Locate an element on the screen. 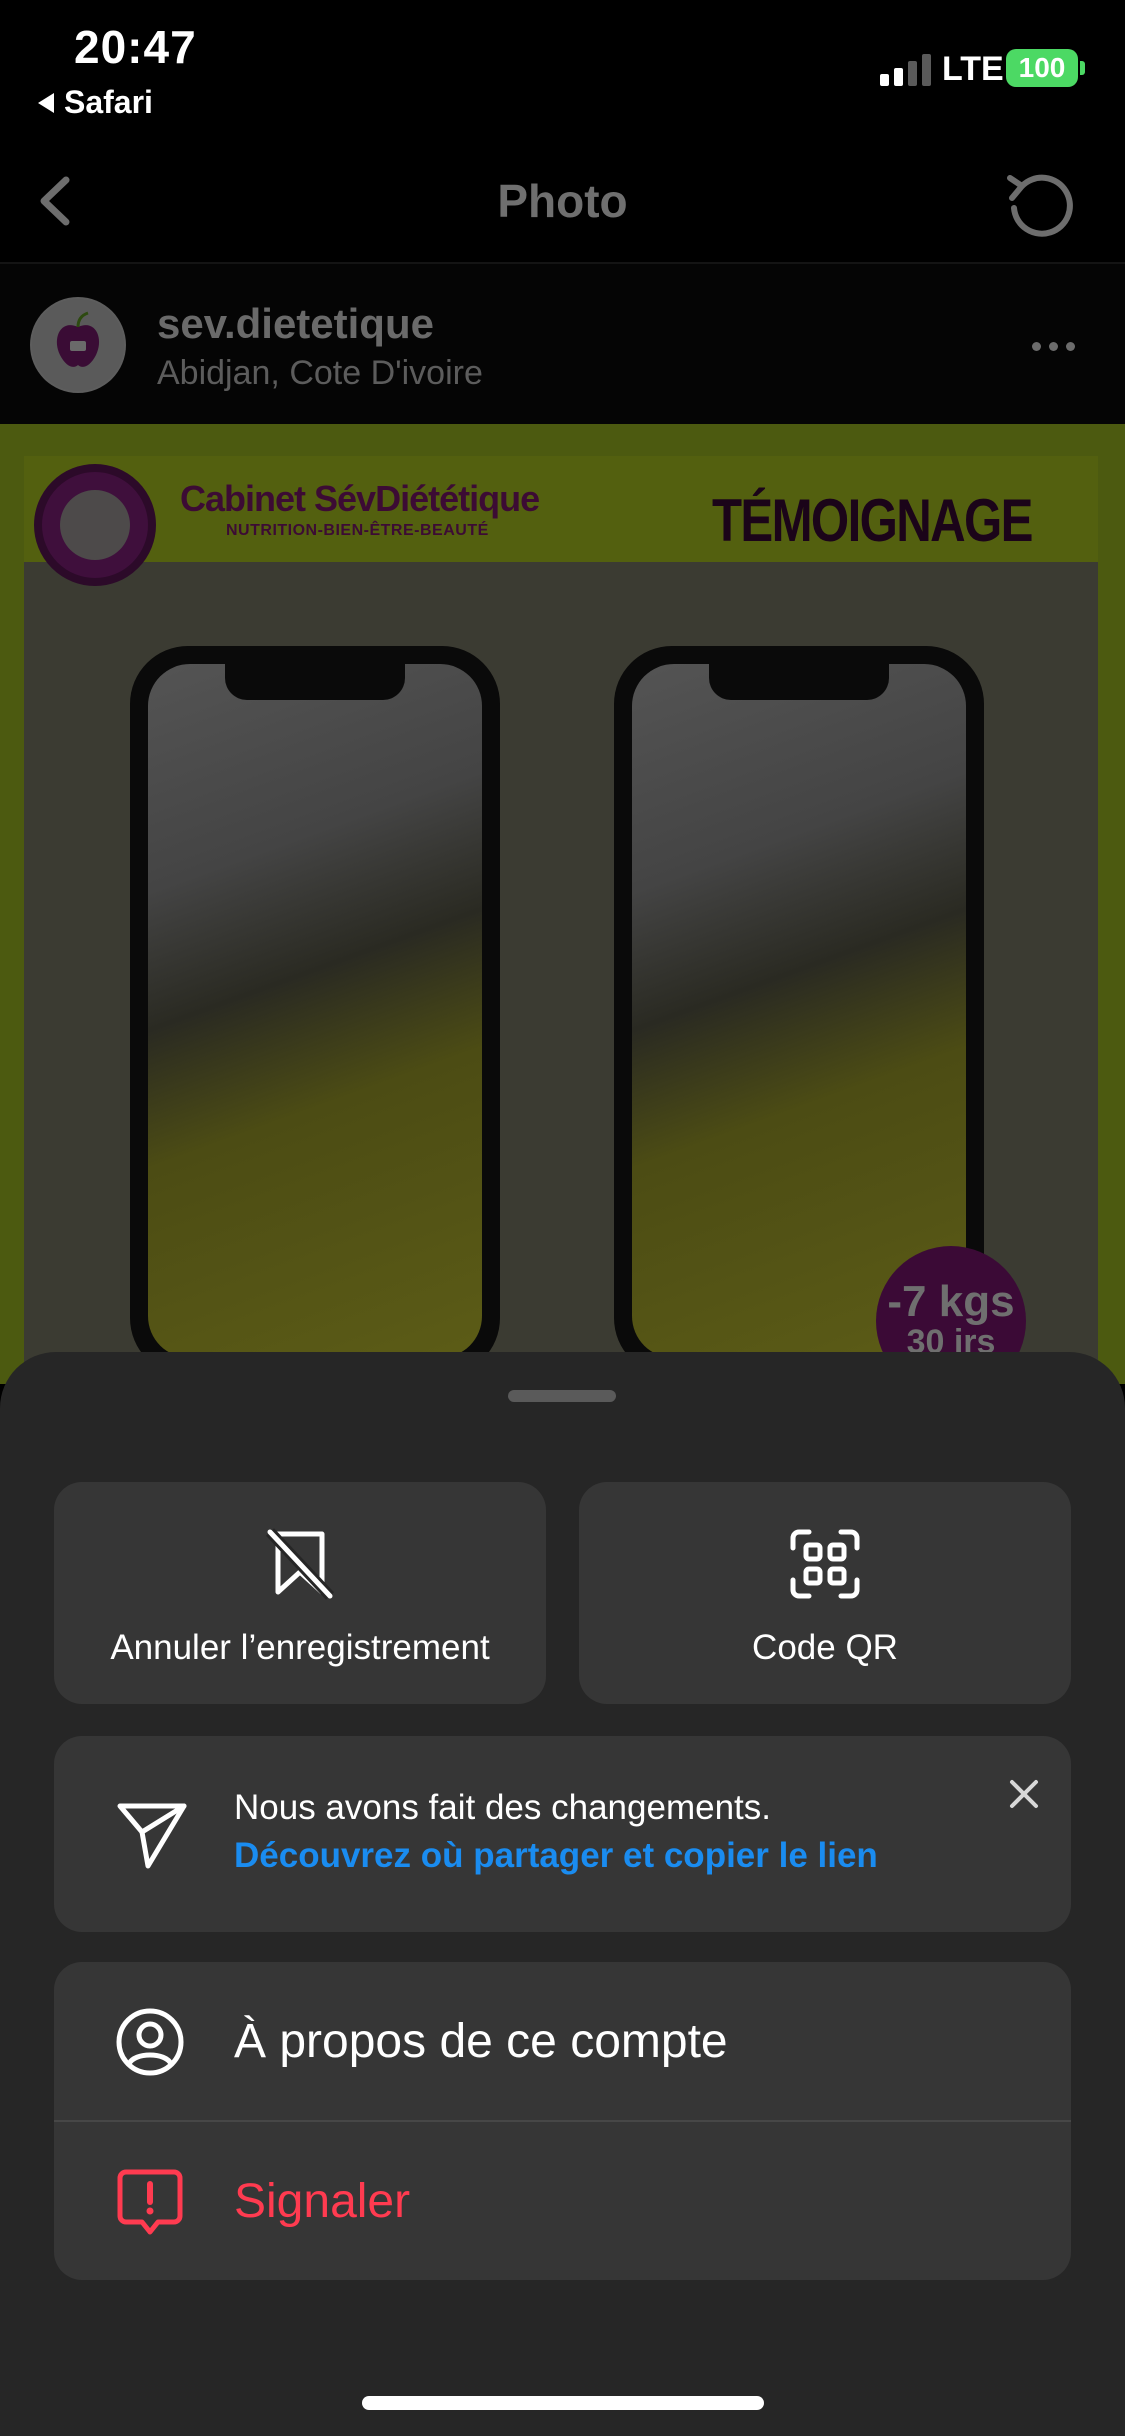 Image resolution: width=1125 pixels, height=2436 pixels. post-username: sev.dietetique is located at coordinates (295, 324).